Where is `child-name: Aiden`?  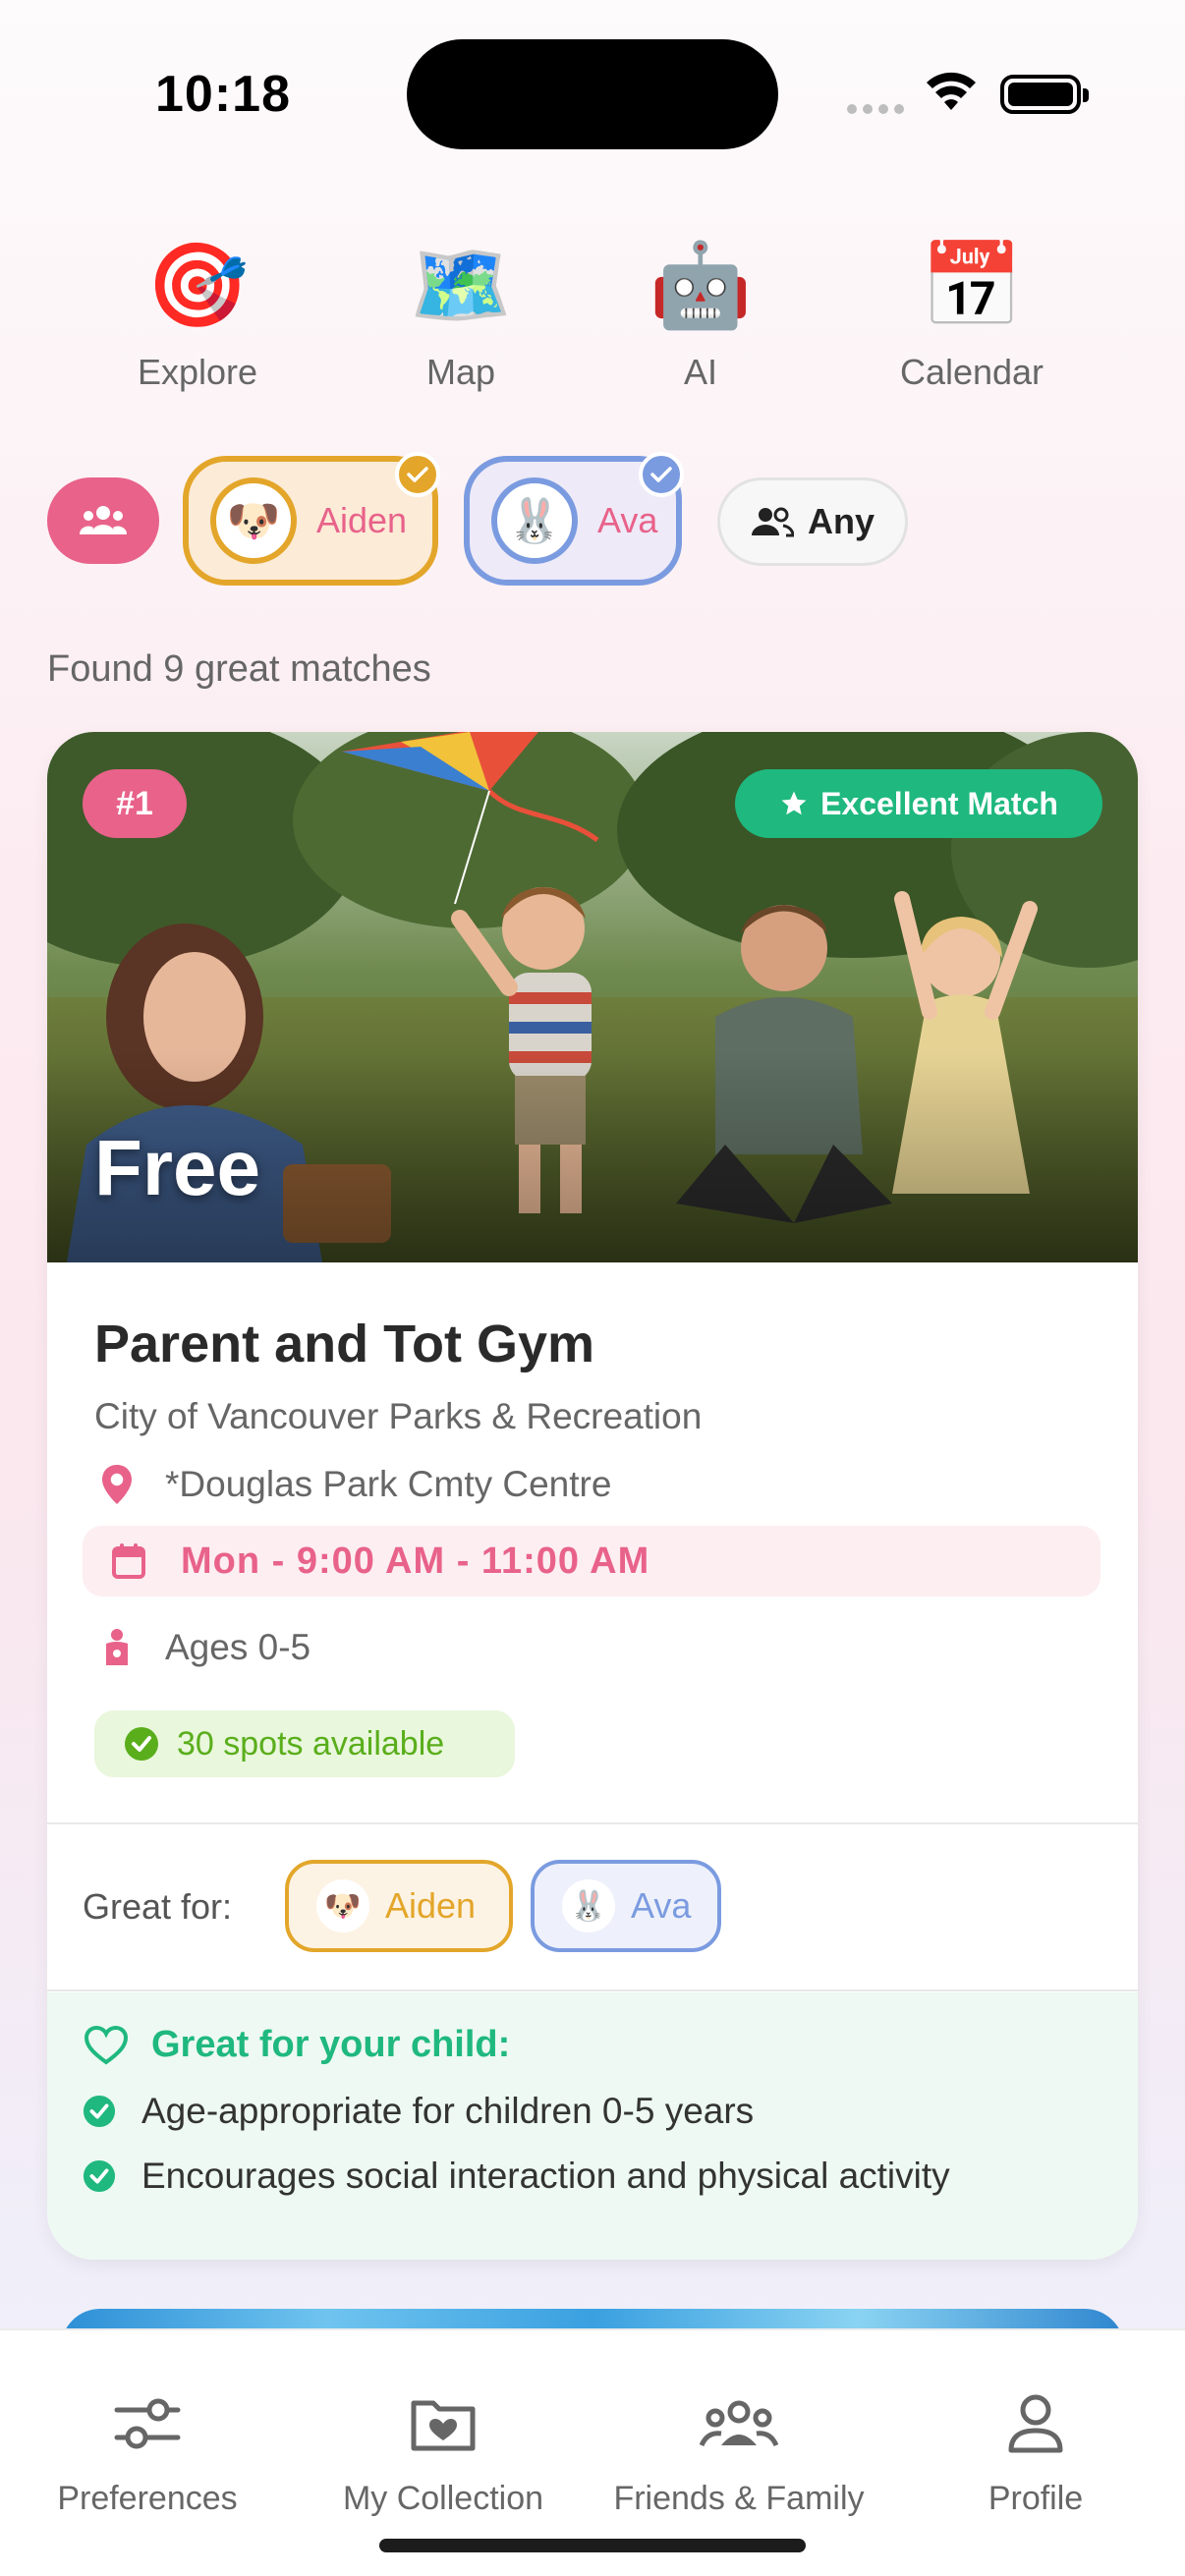
child-name: Aiden is located at coordinates (362, 520).